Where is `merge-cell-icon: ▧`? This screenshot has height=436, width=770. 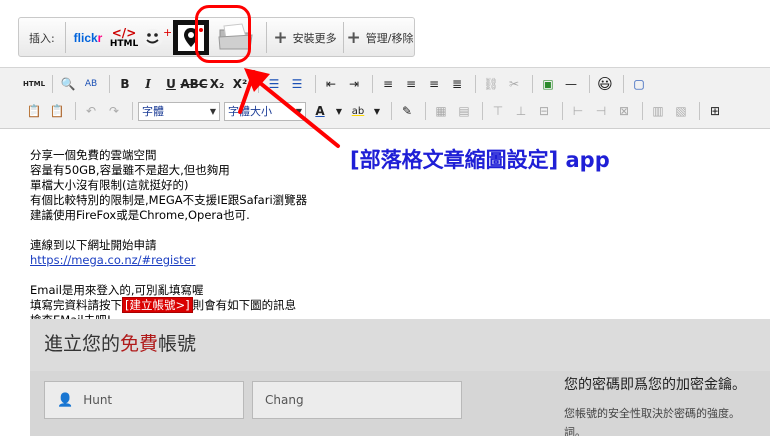 merge-cell-icon: ▧ is located at coordinates (681, 111).